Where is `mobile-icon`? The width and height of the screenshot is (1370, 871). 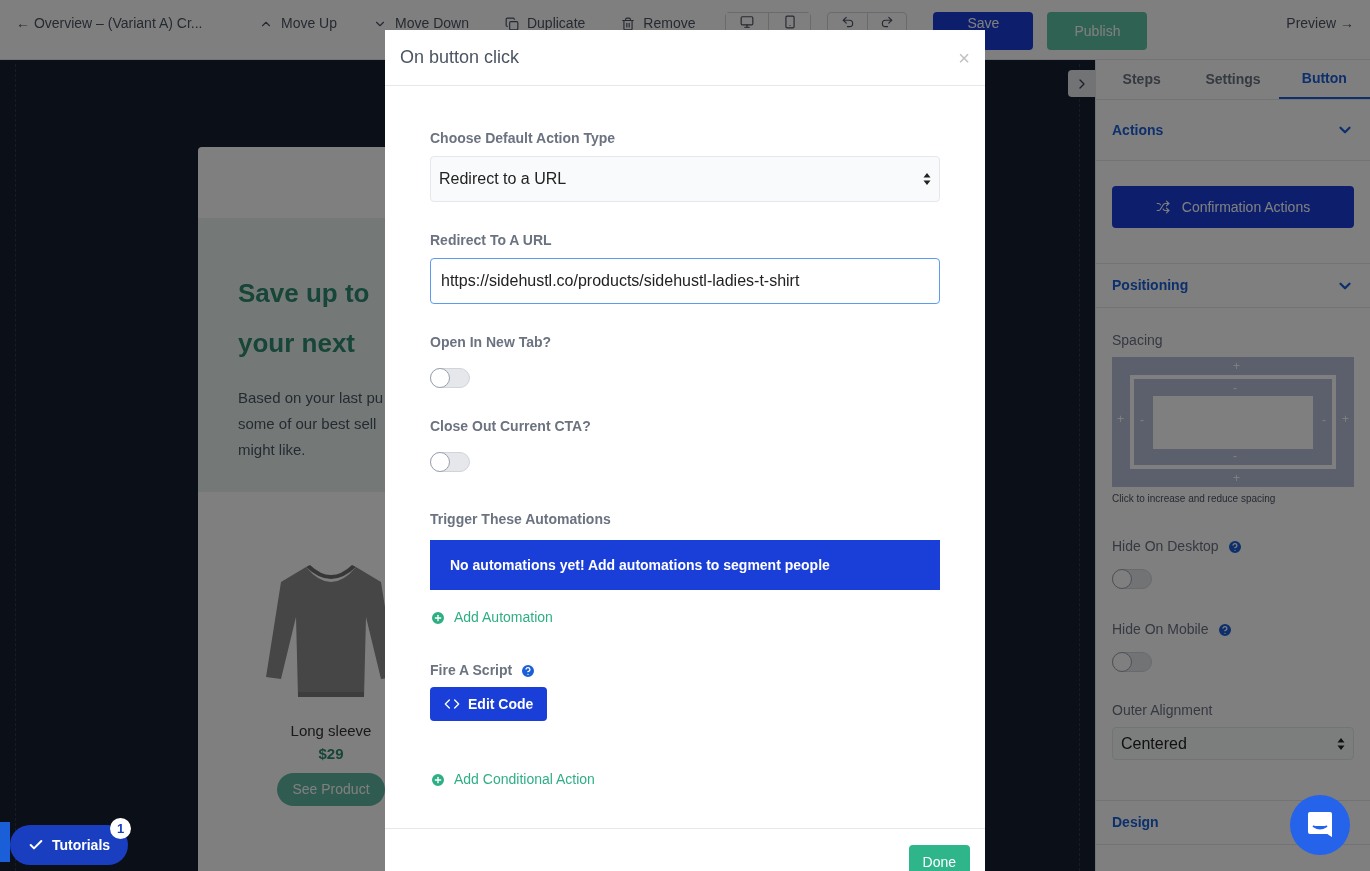 mobile-icon is located at coordinates (789, 22).